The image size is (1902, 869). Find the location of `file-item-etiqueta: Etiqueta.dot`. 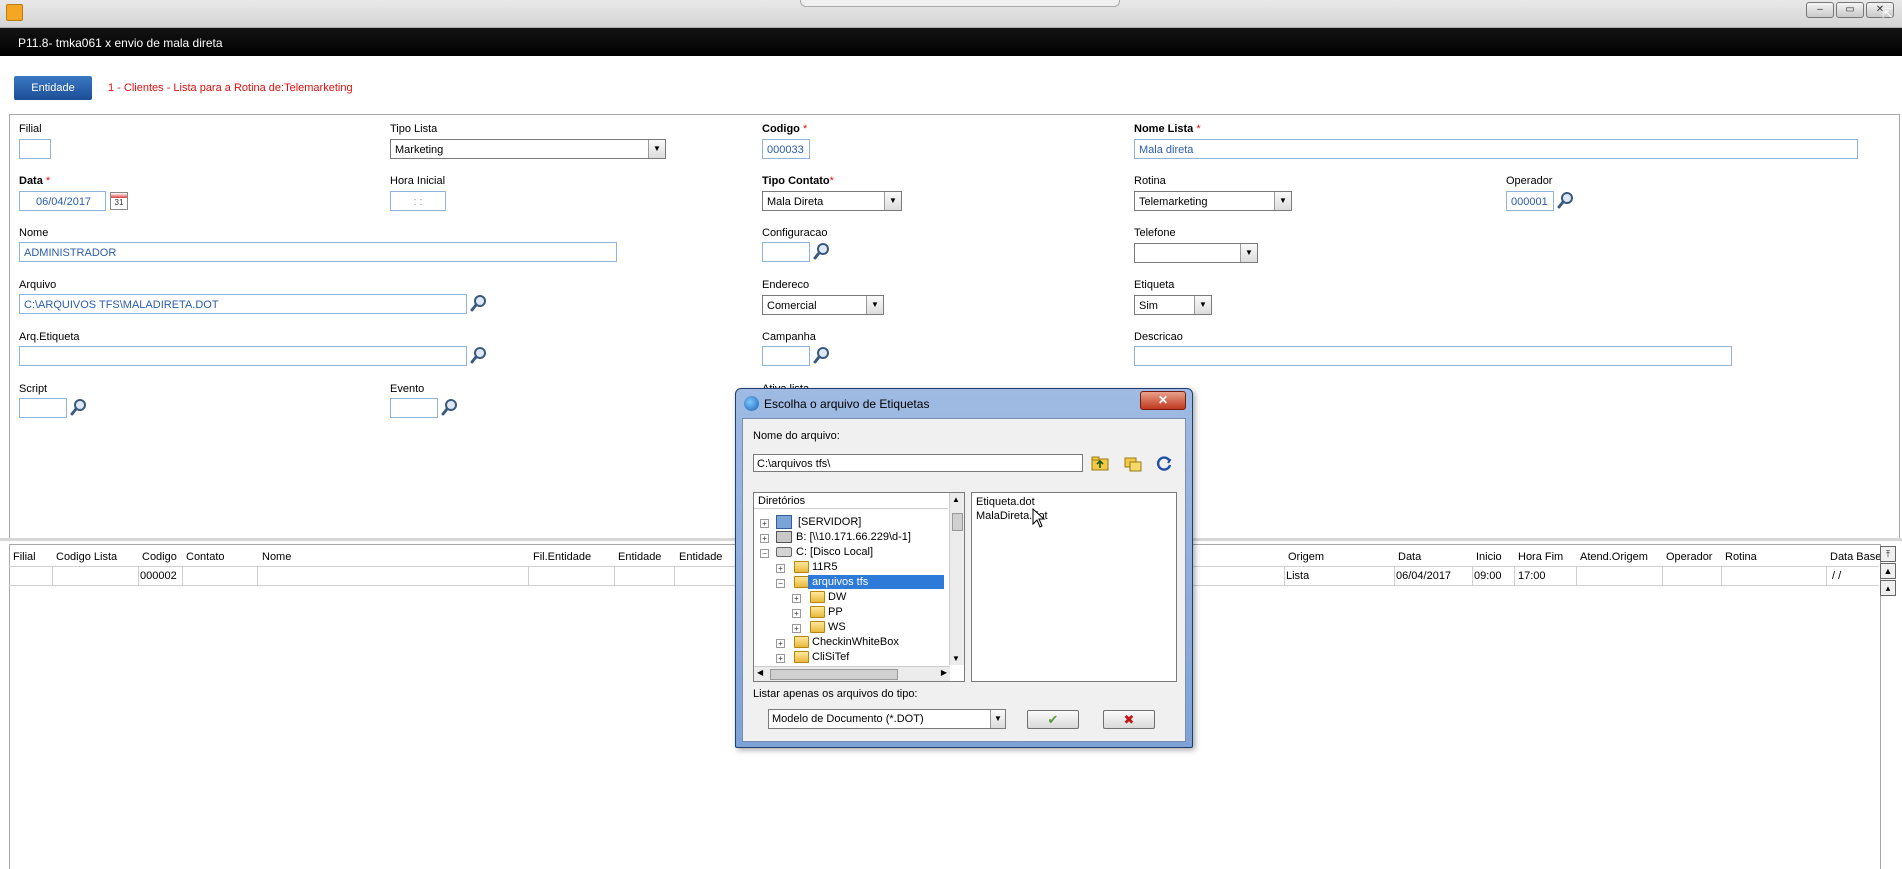

file-item-etiqueta: Etiqueta.dot is located at coordinates (1005, 502).